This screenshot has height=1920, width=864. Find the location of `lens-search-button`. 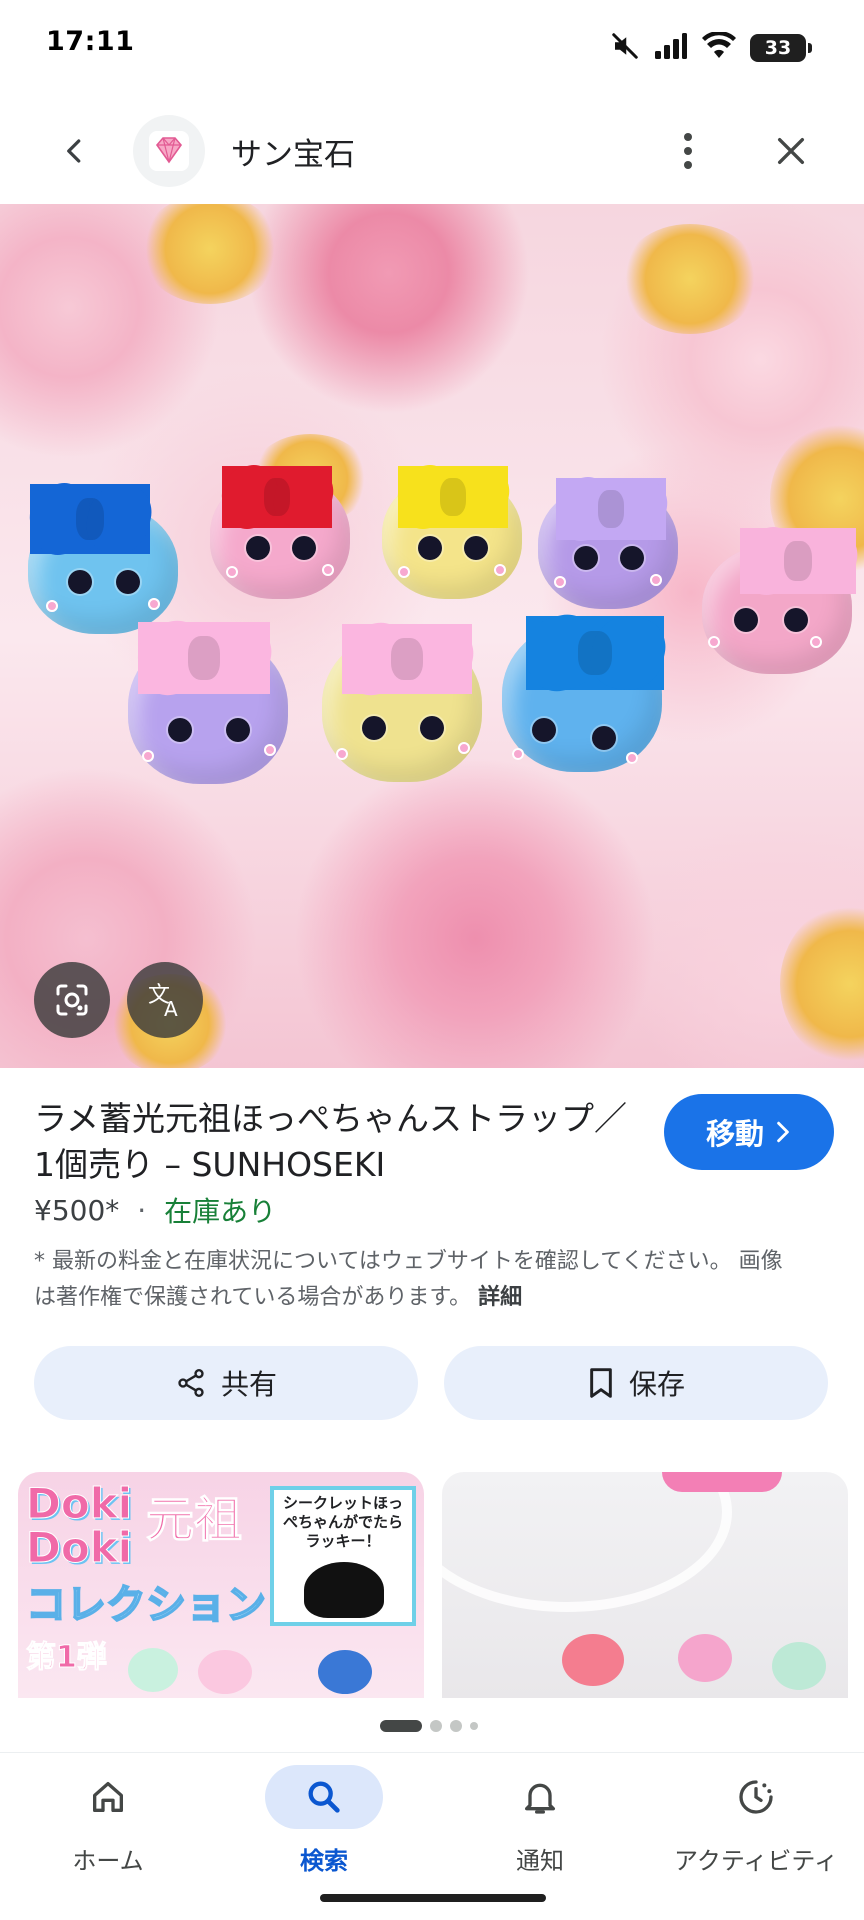

lens-search-button is located at coordinates (72, 1000).